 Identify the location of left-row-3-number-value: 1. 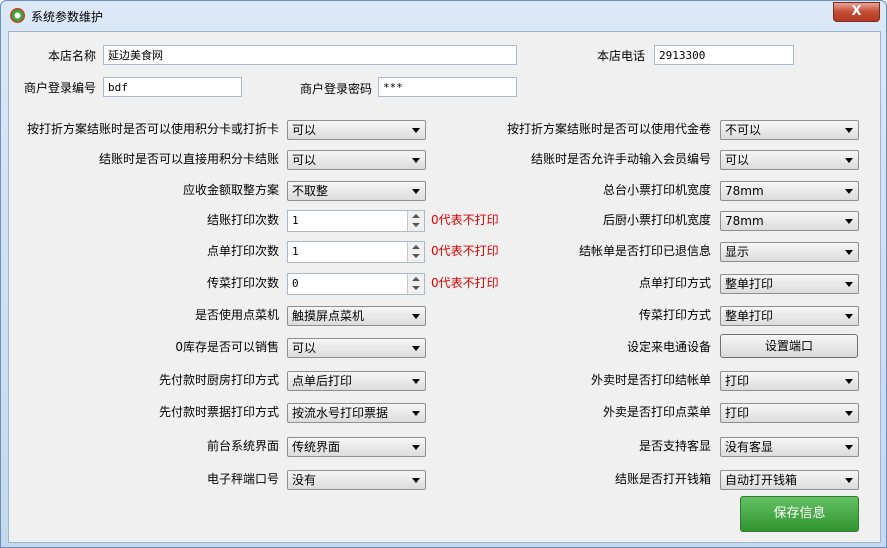
(295, 220).